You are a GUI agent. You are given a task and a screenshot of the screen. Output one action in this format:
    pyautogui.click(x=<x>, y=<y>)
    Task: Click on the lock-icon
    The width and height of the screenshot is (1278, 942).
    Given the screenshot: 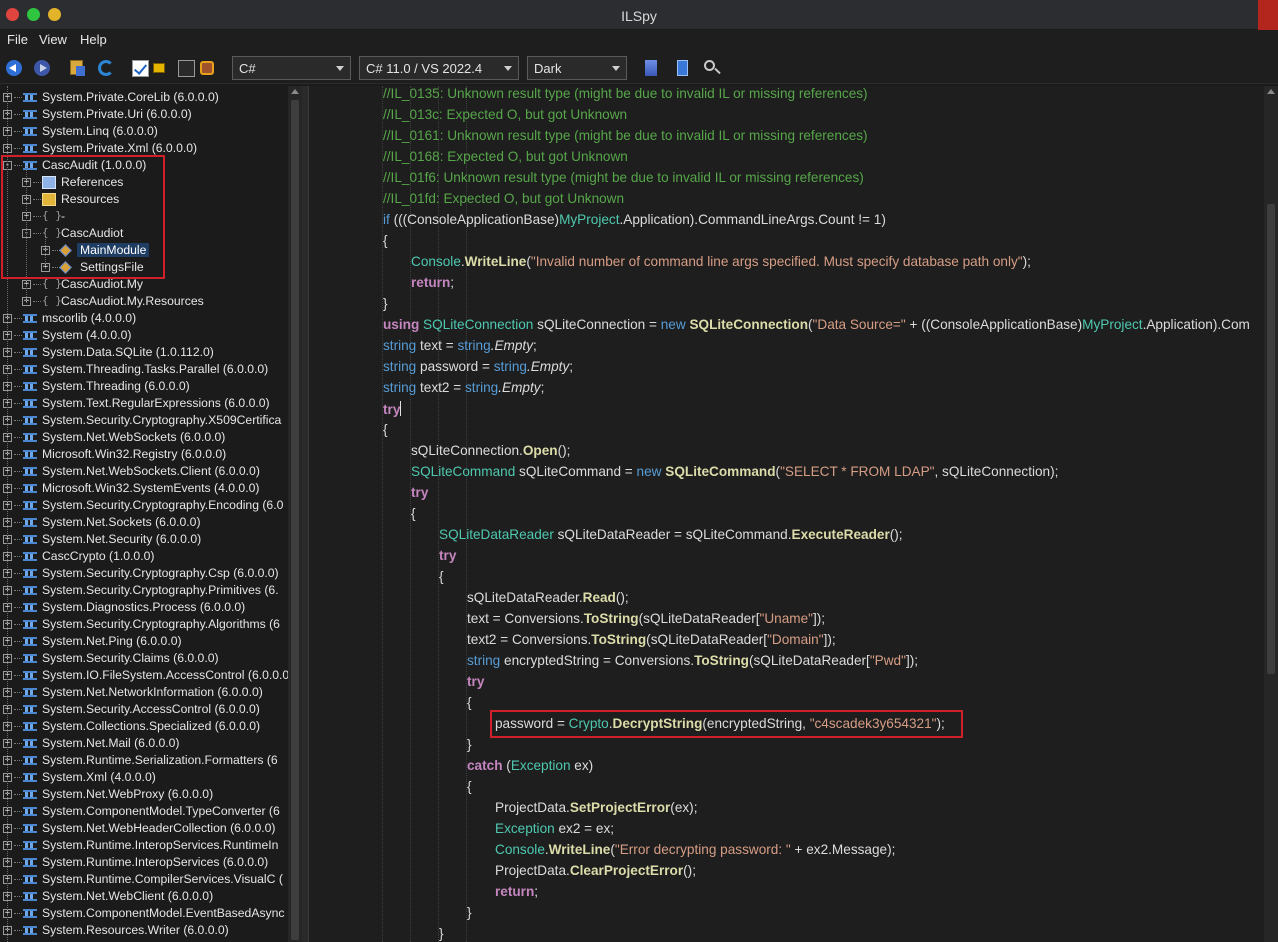 What is the action you would take?
    pyautogui.click(x=159, y=68)
    